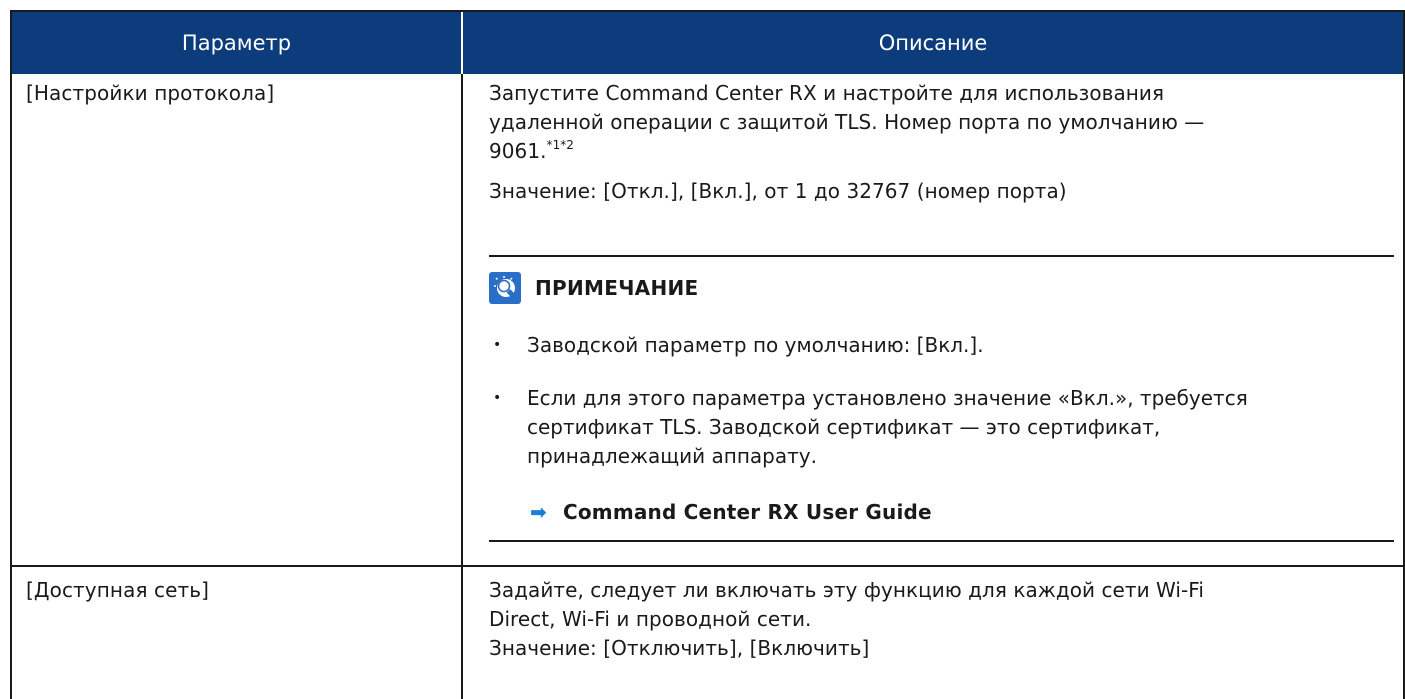  I want to click on reference-link: ➡ Command Center RX User Guide, so click(731, 512).